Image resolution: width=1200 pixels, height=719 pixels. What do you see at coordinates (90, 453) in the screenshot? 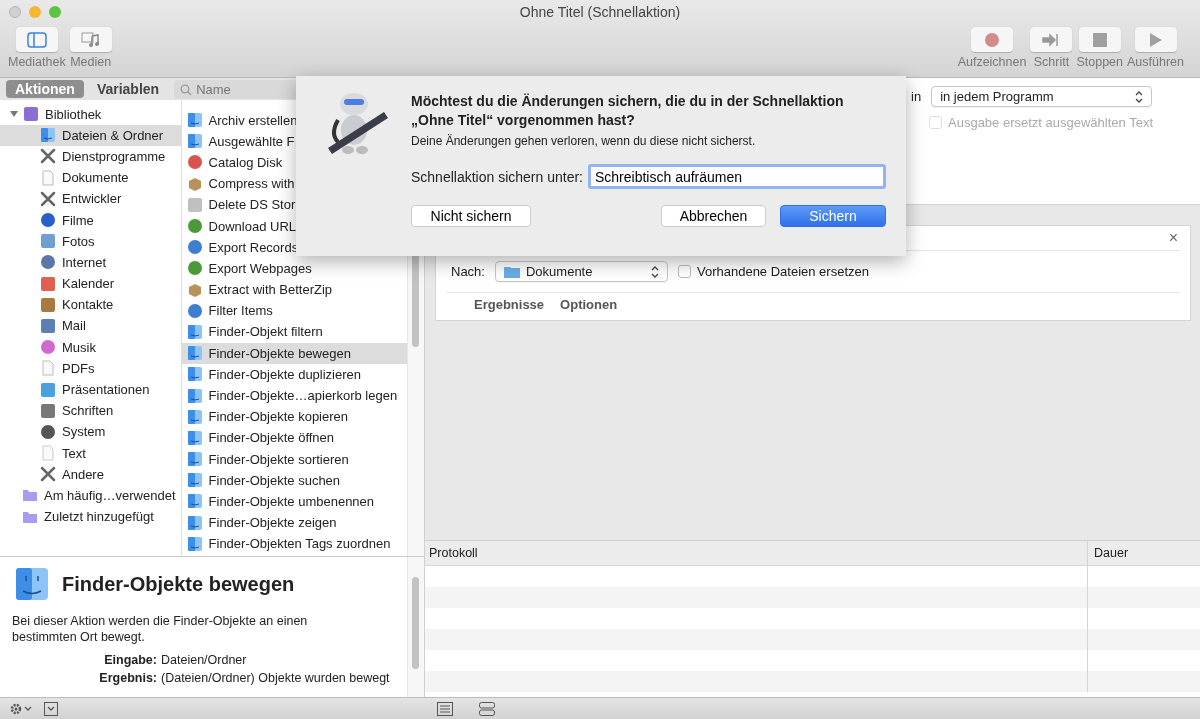
I see `category-item: Text` at bounding box center [90, 453].